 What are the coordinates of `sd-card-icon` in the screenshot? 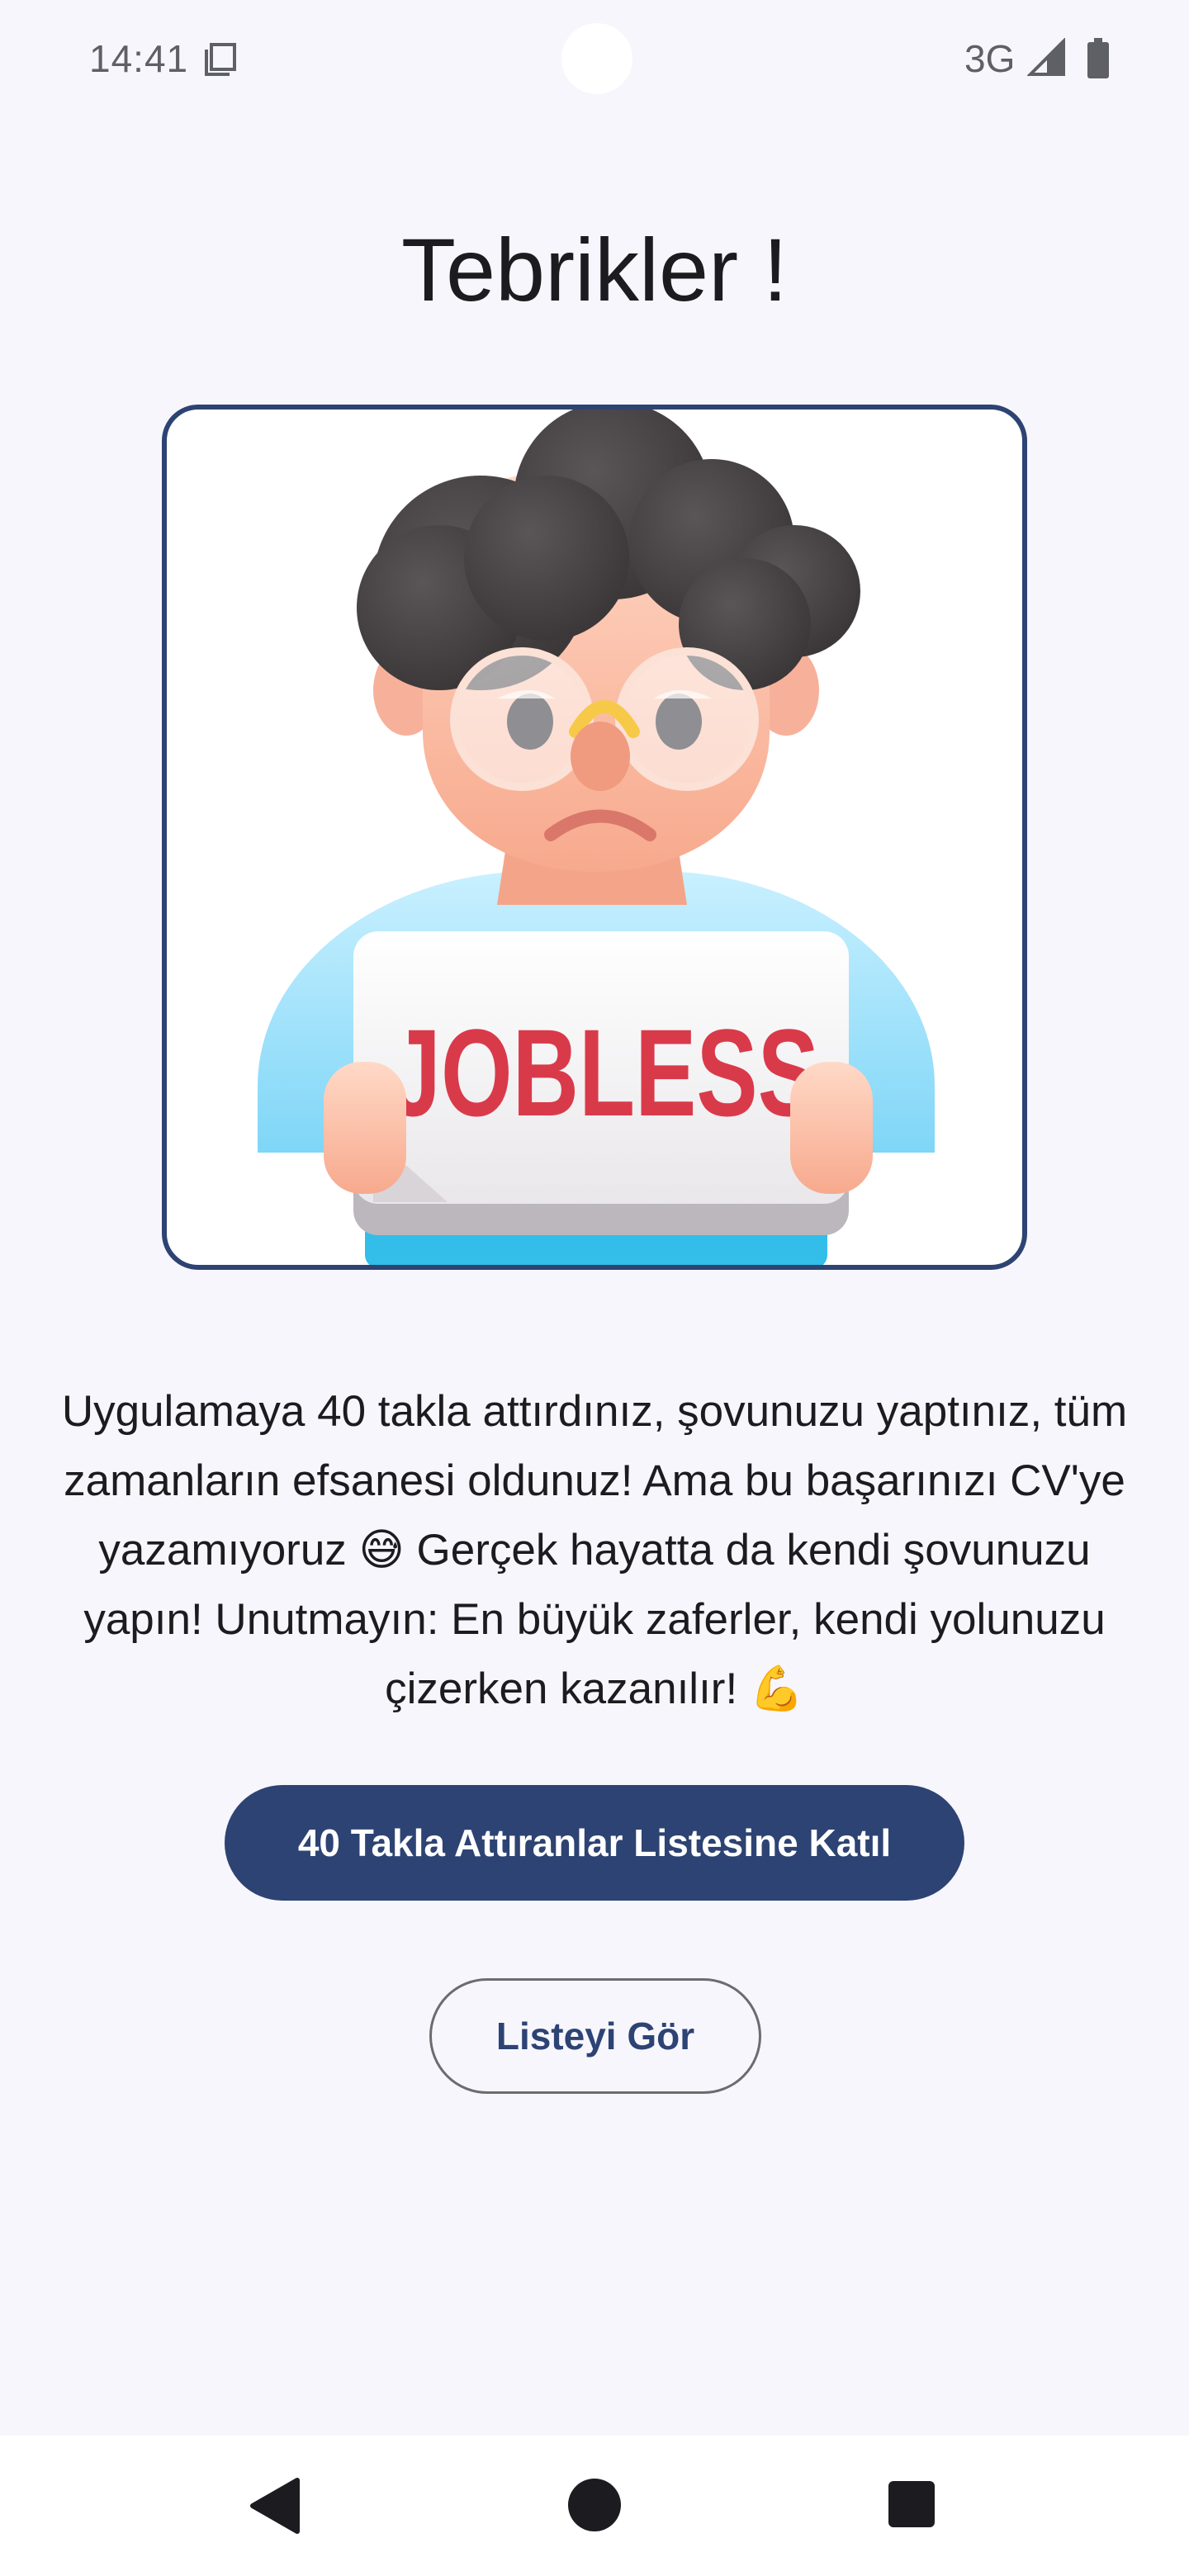 It's located at (220, 59).